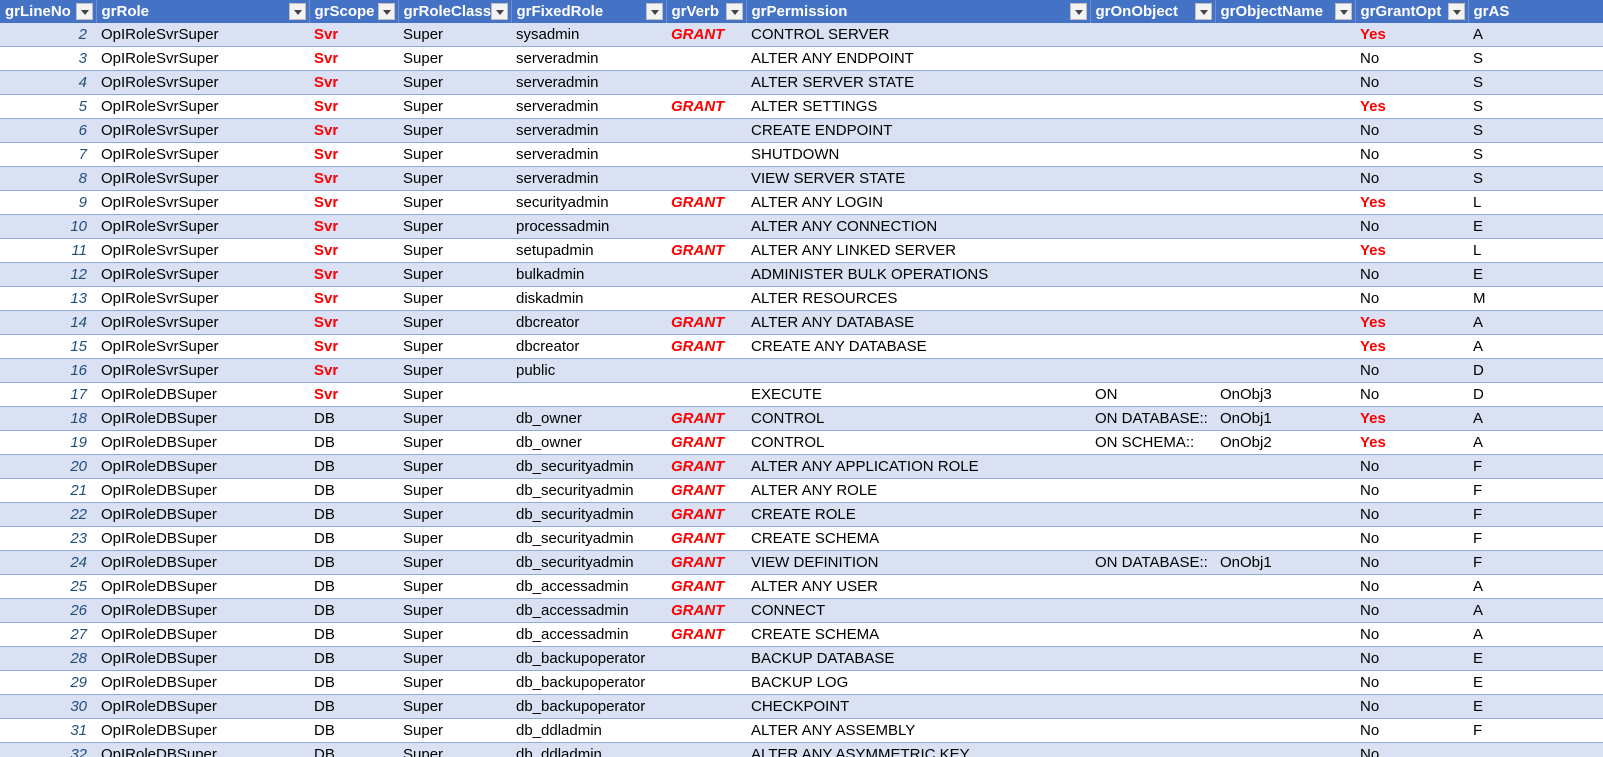 This screenshot has height=757, width=1603. I want to click on cell-lineno: 15, so click(48, 346).